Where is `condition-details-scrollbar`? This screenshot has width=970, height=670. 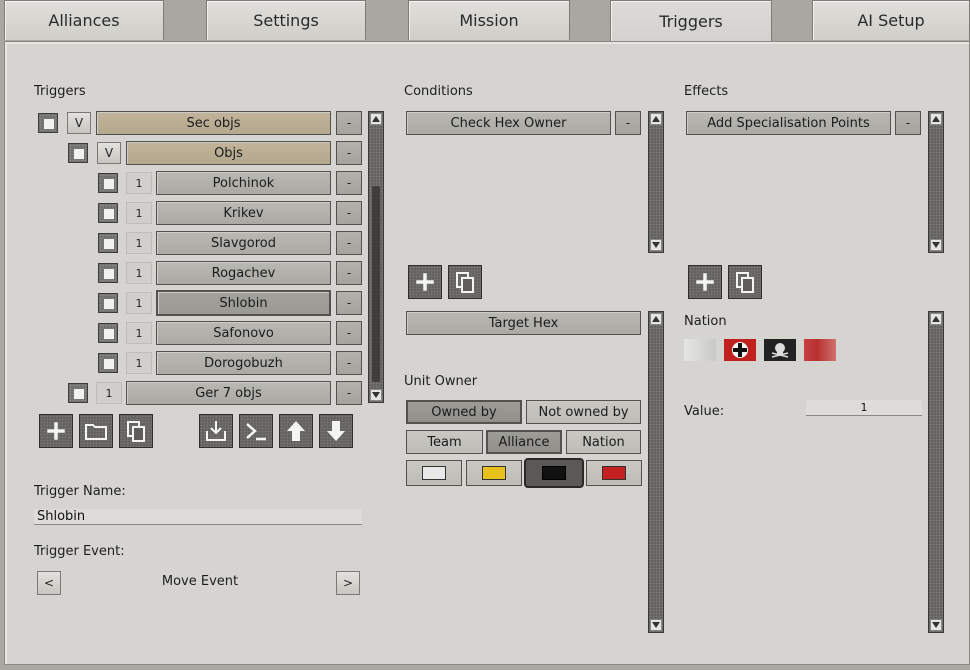
condition-details-scrollbar is located at coordinates (656, 472).